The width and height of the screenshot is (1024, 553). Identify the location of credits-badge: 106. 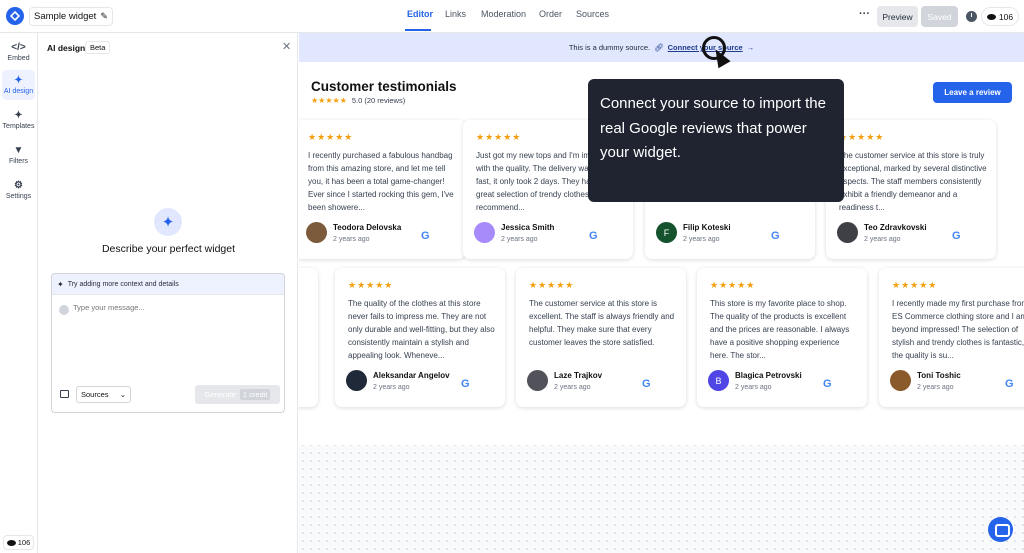
(1000, 16).